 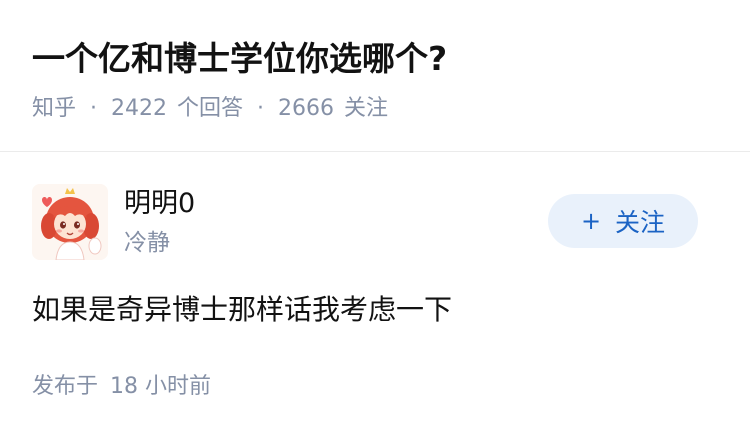 I want to click on follower-count: 2666, so click(x=306, y=108).